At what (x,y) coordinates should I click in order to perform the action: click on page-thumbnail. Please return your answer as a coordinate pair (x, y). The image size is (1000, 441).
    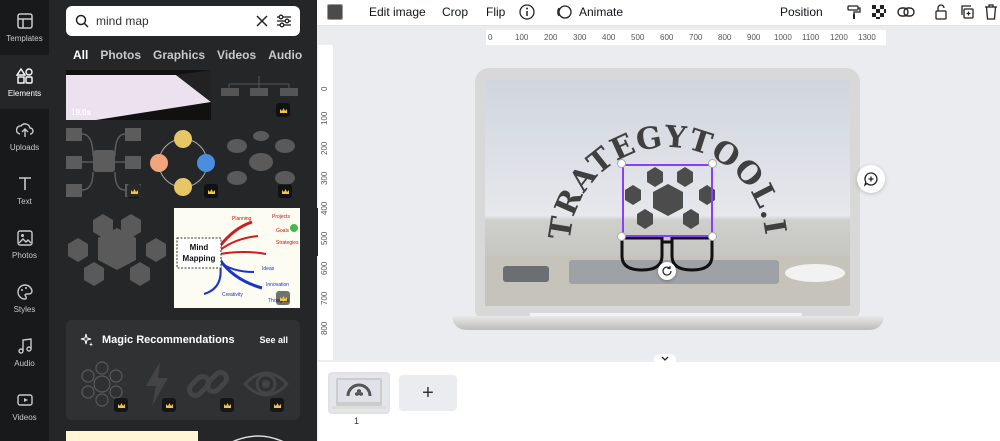
    Looking at the image, I should click on (359, 393).